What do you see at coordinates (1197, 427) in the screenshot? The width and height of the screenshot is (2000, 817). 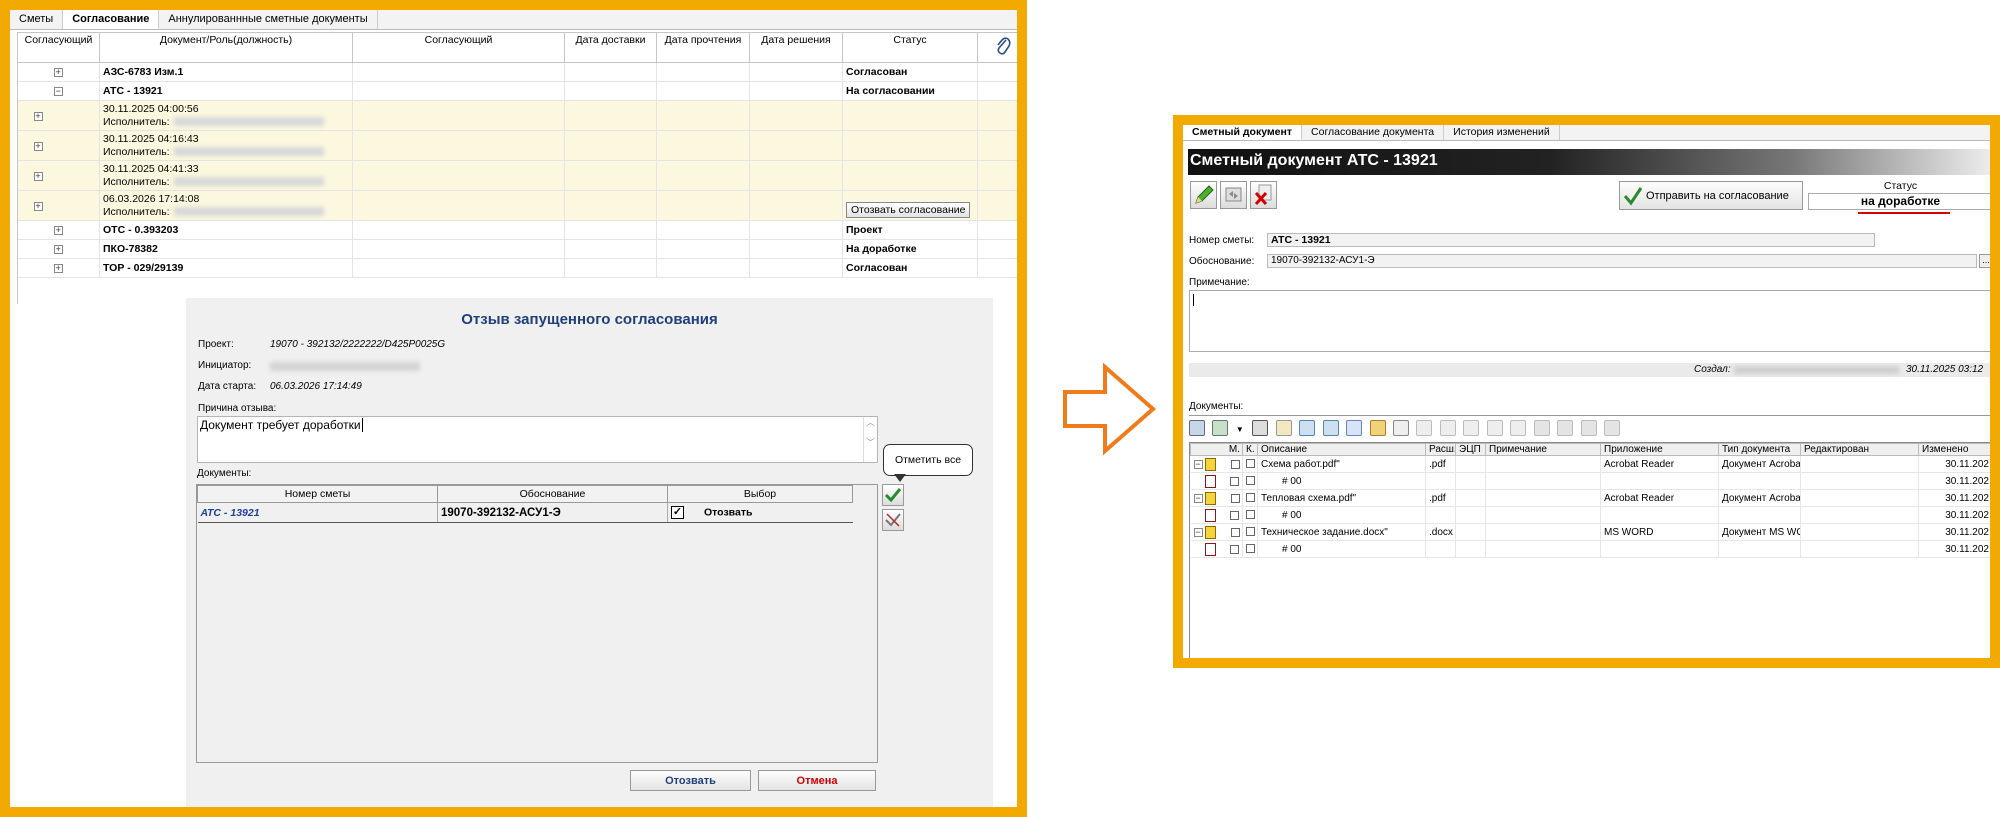 I see `tool-icon-stack` at bounding box center [1197, 427].